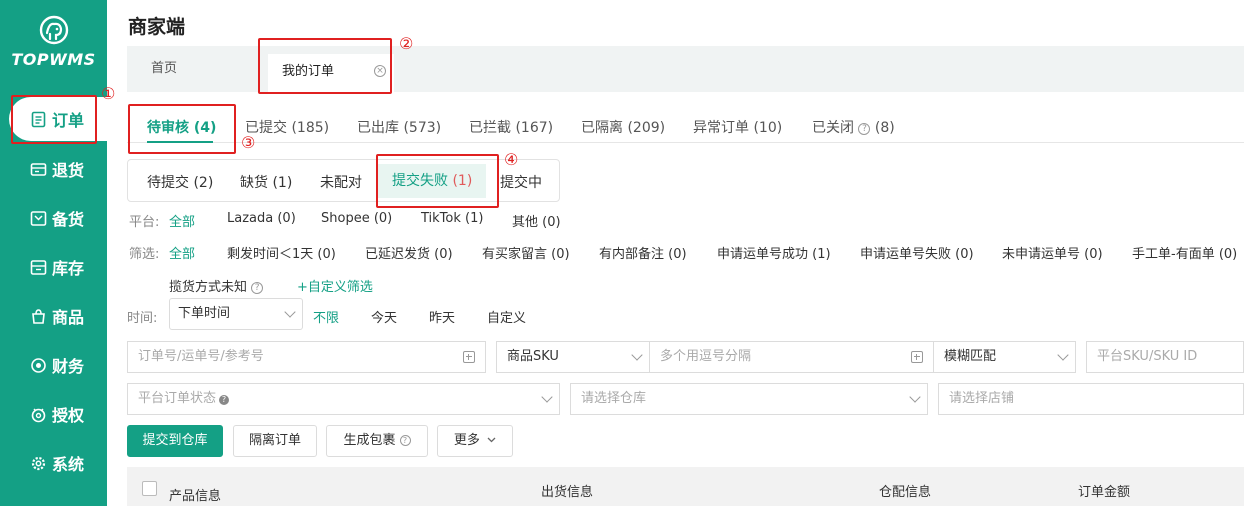 Image resolution: width=1244 pixels, height=506 pixels. What do you see at coordinates (442, 316) in the screenshot?
I see `time-yesterday: 昨天` at bounding box center [442, 316].